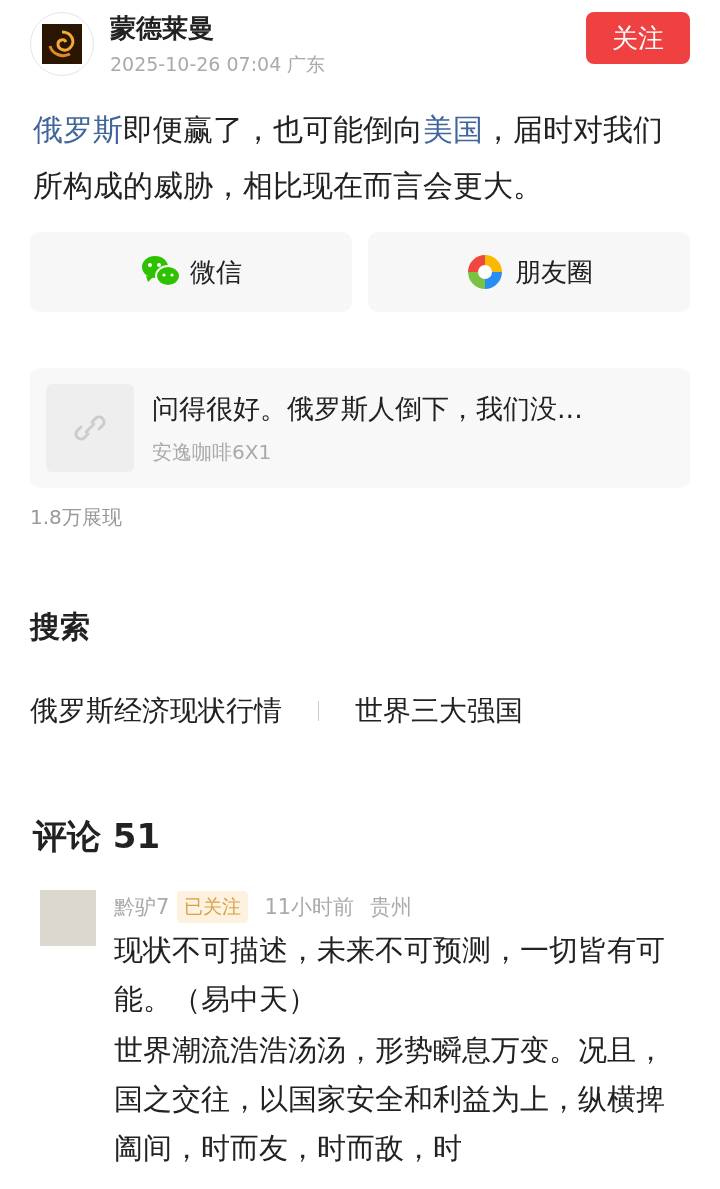 The width and height of the screenshot is (720, 1189). What do you see at coordinates (391, 907) in the screenshot?
I see `comment-location: 贵州` at bounding box center [391, 907].